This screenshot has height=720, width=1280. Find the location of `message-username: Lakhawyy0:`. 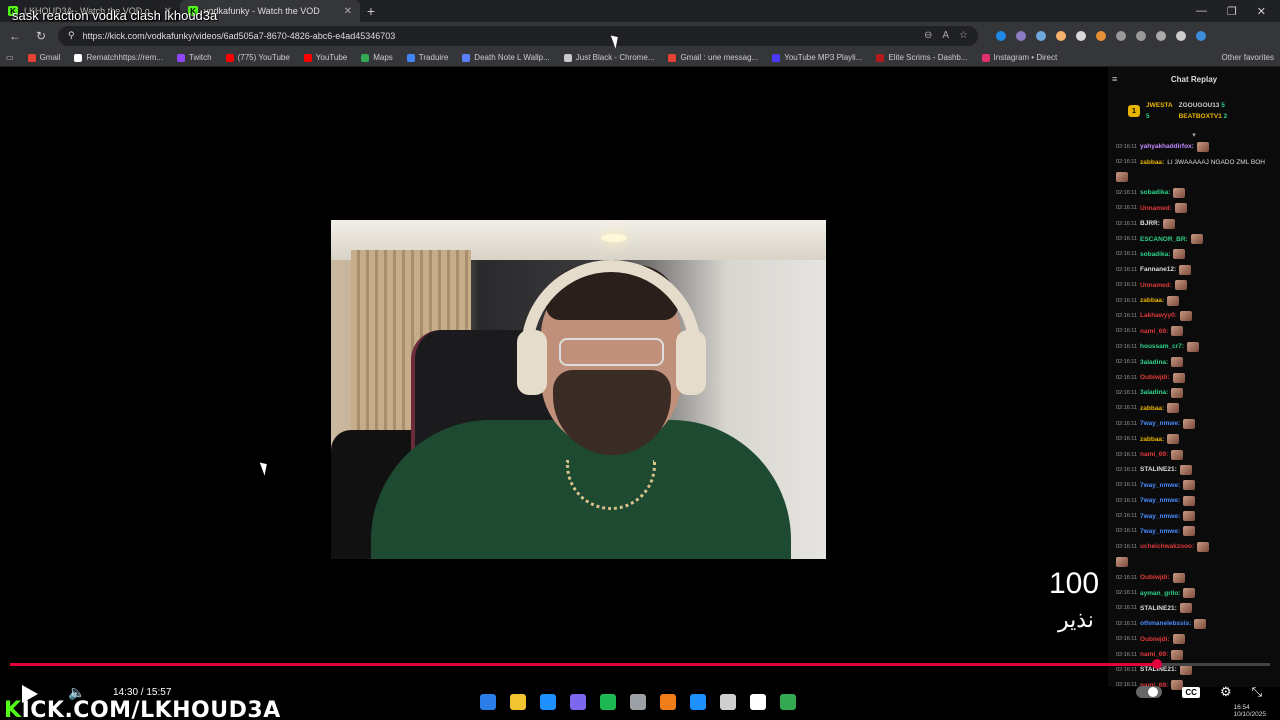

message-username: Lakhawyy0: is located at coordinates (1158, 315).